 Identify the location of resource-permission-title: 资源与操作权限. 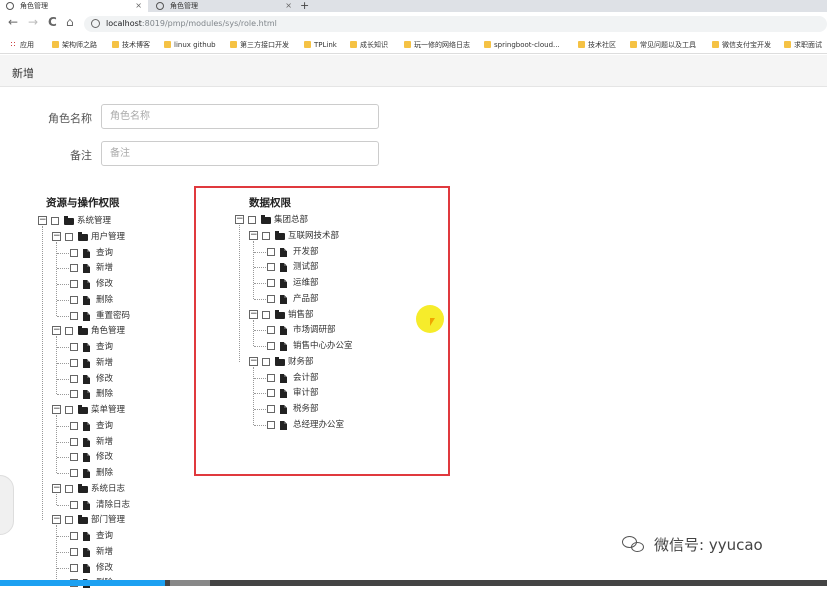
(83, 203).